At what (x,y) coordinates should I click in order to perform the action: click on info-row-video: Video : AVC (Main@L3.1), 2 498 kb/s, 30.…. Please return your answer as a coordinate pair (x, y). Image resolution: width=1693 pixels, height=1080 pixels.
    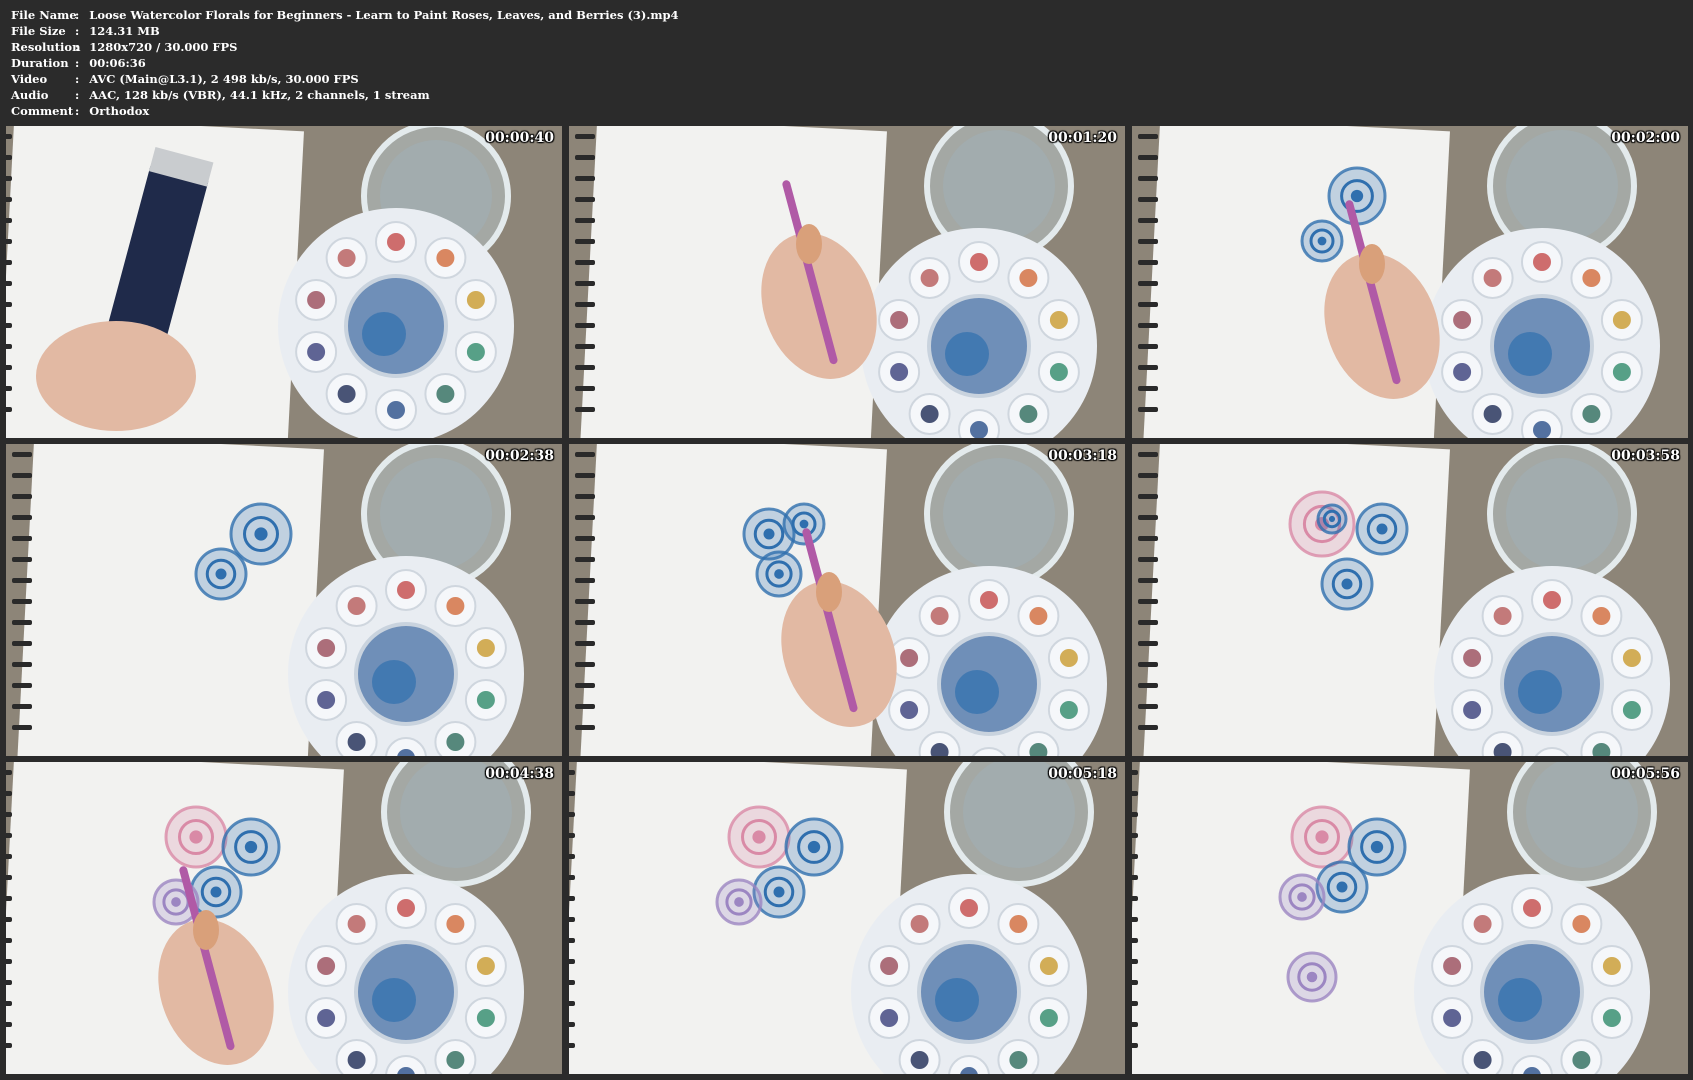
    Looking at the image, I should click on (345, 79).